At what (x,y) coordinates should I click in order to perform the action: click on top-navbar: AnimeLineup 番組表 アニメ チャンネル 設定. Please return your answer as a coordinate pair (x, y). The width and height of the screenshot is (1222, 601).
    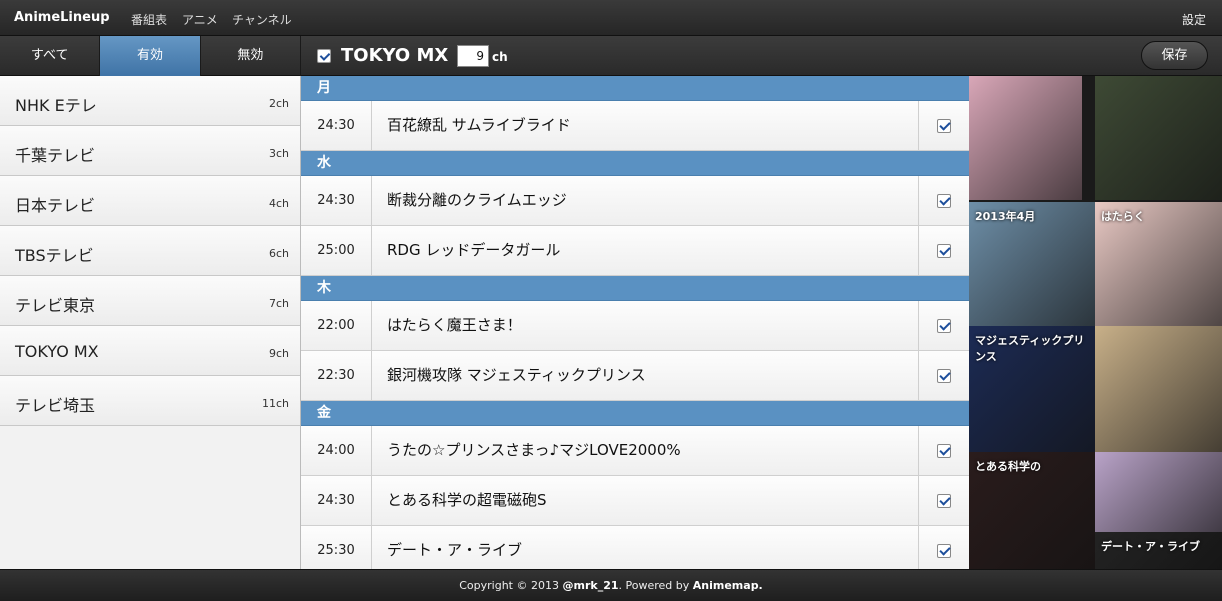
    Looking at the image, I should click on (611, 18).